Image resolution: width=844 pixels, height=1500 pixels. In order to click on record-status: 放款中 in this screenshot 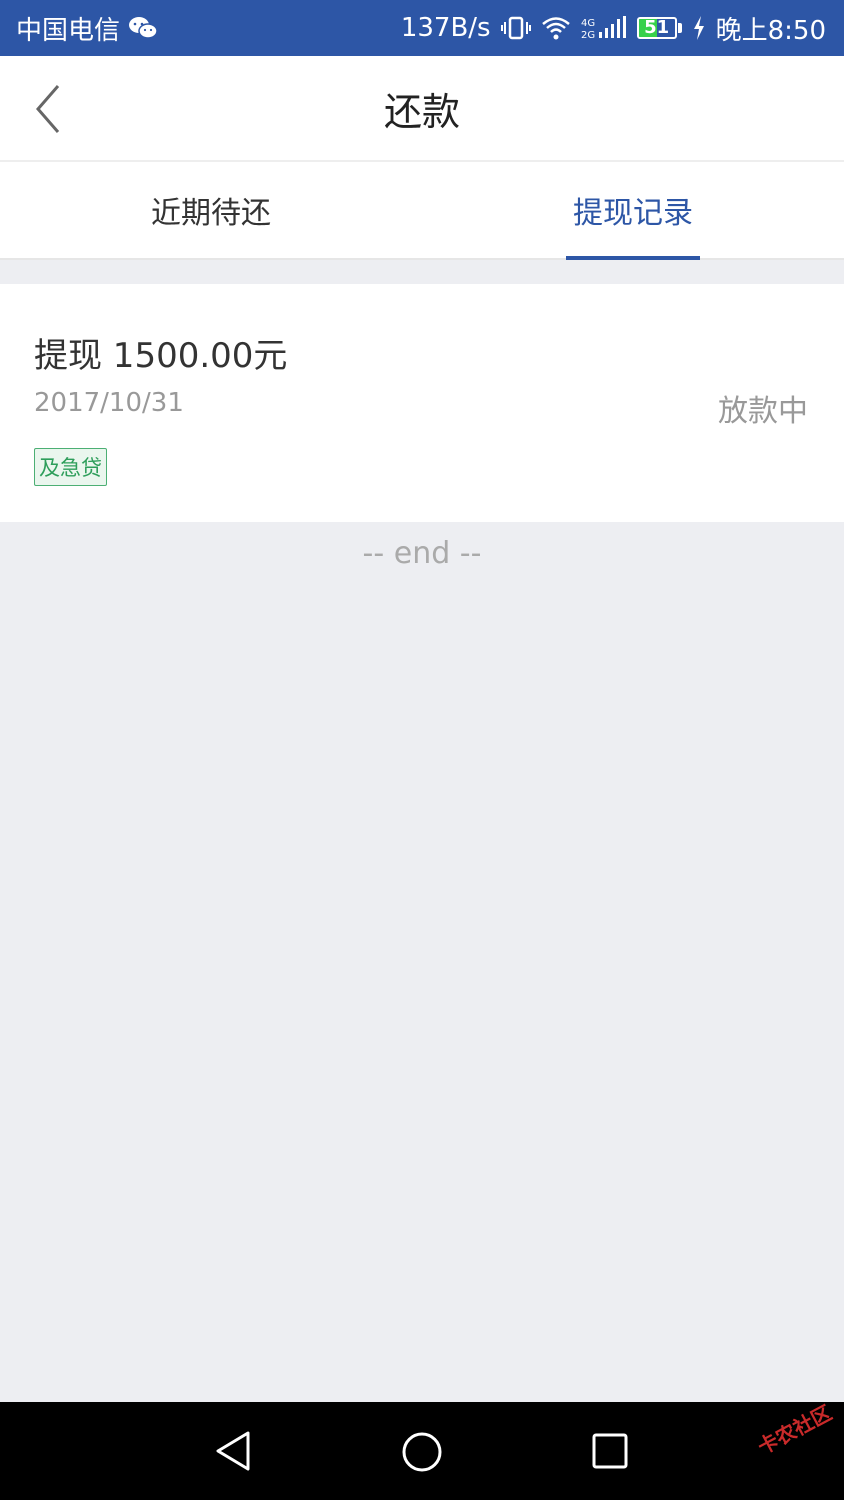, I will do `click(763, 411)`.